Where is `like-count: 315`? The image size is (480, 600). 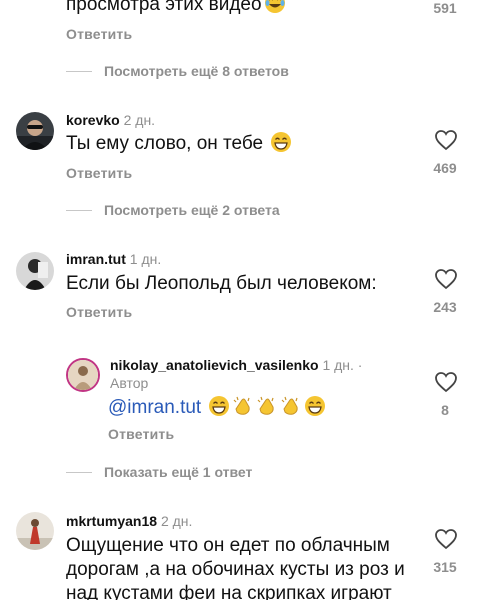 like-count: 315 is located at coordinates (445, 567).